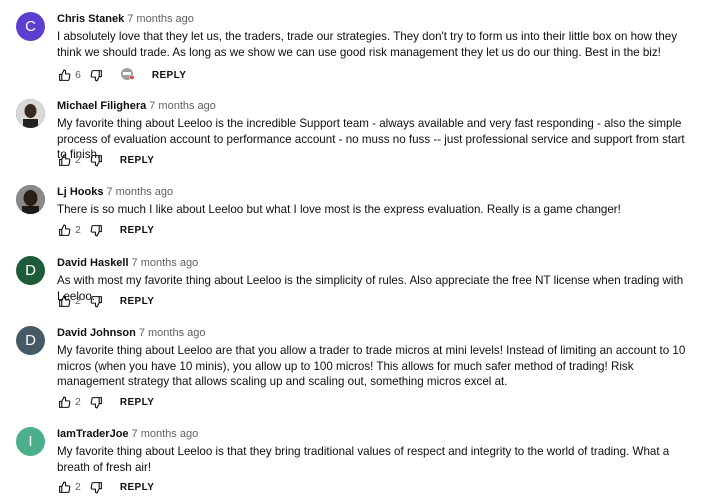  What do you see at coordinates (80, 192) in the screenshot?
I see `comment-author: Lj Hooks` at bounding box center [80, 192].